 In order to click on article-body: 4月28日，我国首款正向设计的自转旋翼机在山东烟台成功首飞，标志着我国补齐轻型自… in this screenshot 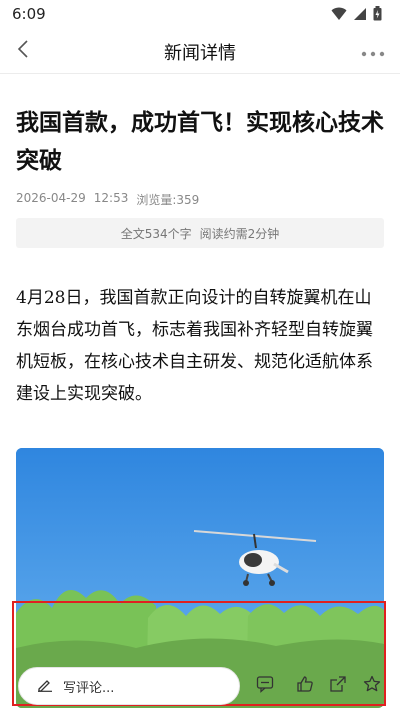, I will do `click(194, 346)`.